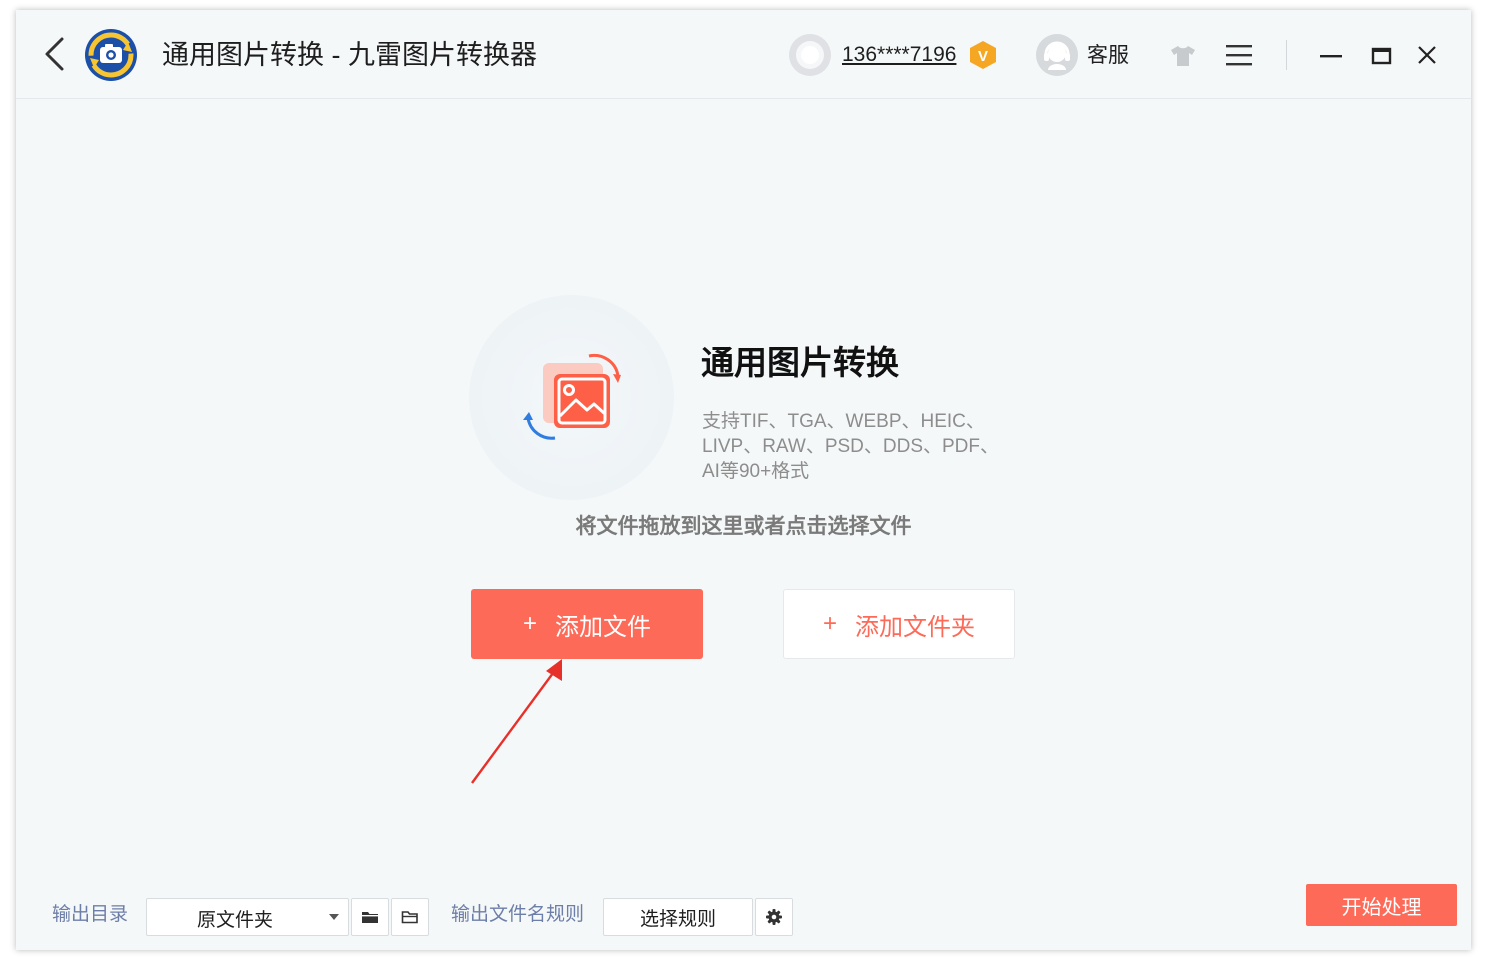 This screenshot has width=1485, height=965. What do you see at coordinates (516, 721) in the screenshot?
I see `annotation-arrow-icon` at bounding box center [516, 721].